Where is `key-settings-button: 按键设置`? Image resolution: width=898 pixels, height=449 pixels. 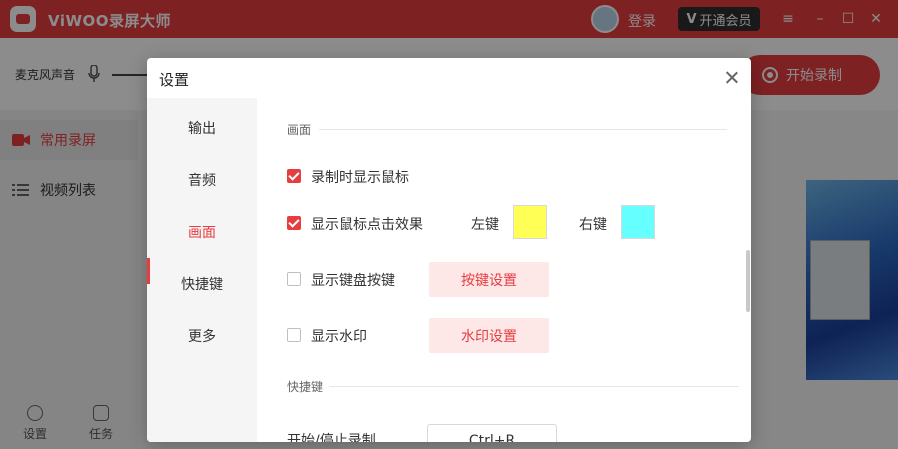 key-settings-button: 按键设置 is located at coordinates (489, 279).